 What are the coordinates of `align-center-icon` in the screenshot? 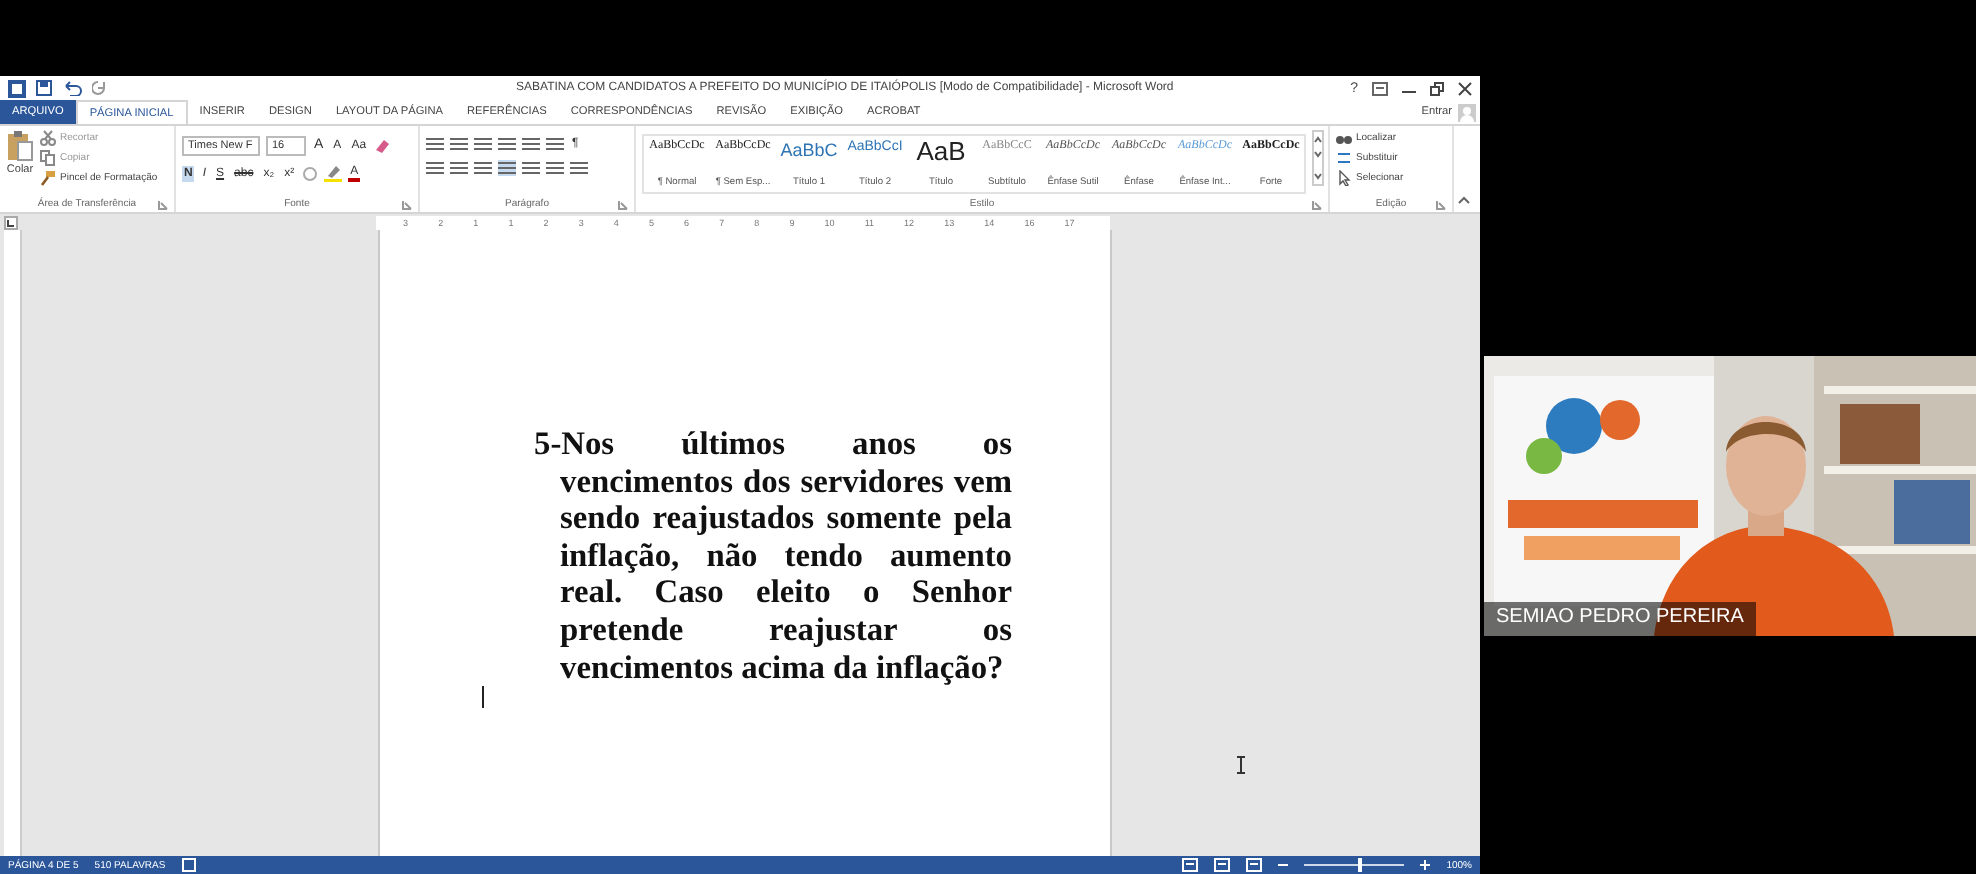 It's located at (459, 168).